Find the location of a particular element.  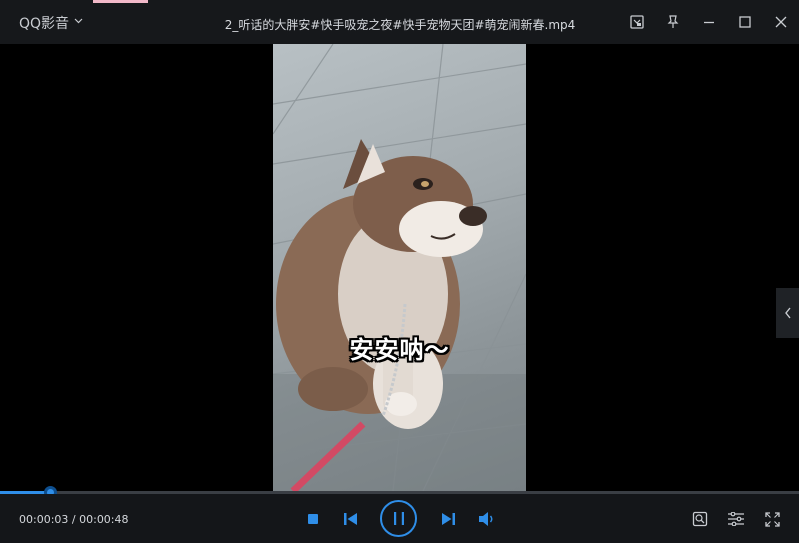

settings-sliders-icon is located at coordinates (736, 519).